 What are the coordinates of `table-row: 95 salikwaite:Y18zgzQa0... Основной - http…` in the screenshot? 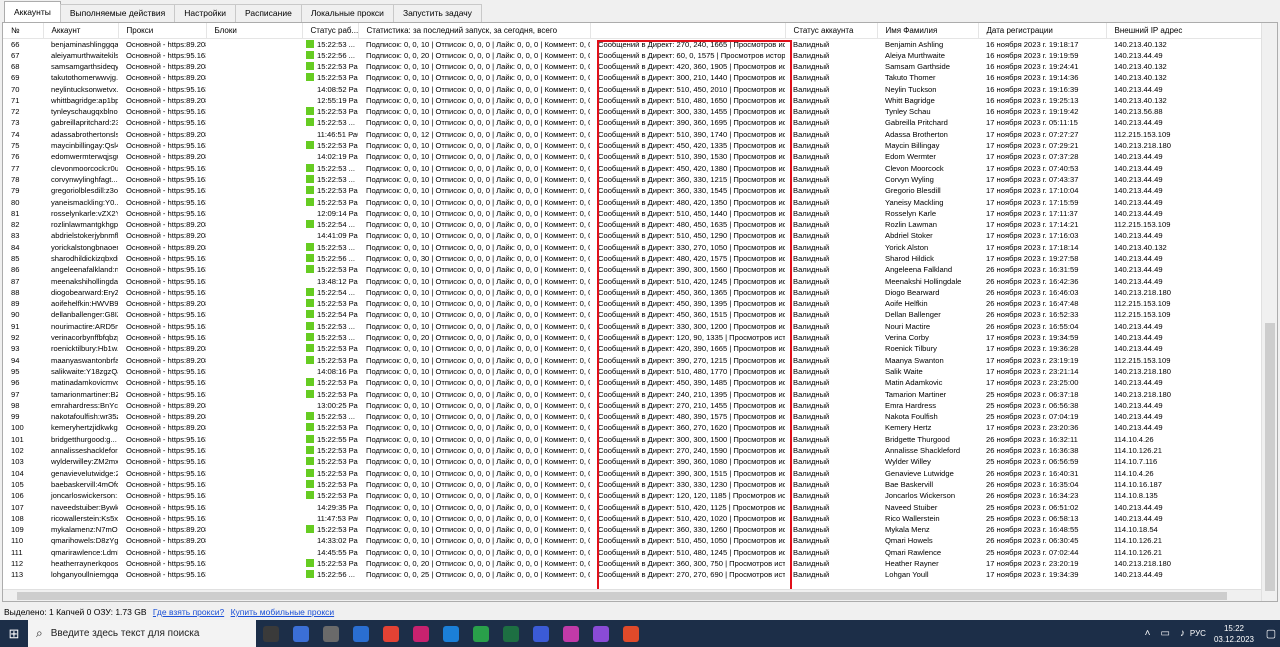 It's located at (632, 371).